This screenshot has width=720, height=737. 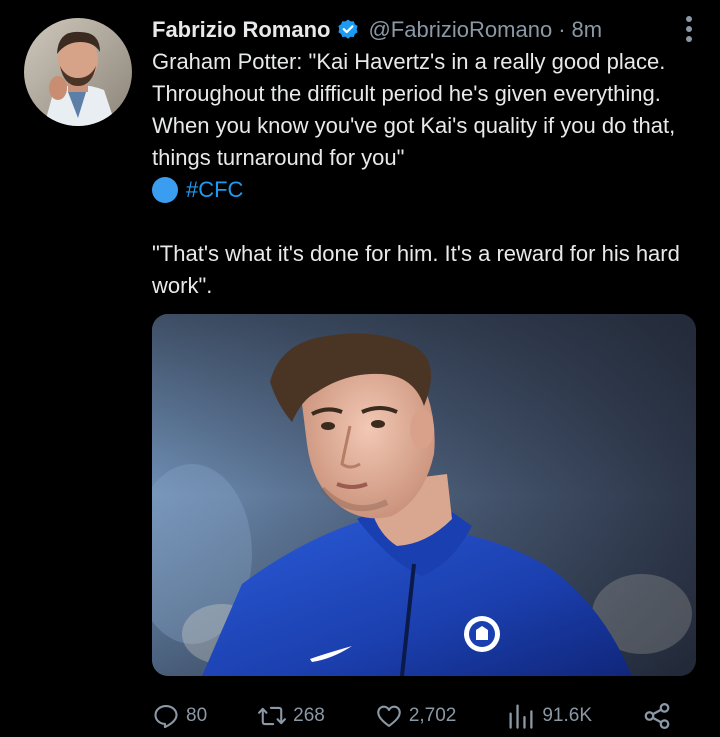 I want to click on views-button: 91.6K, so click(x=549, y=716).